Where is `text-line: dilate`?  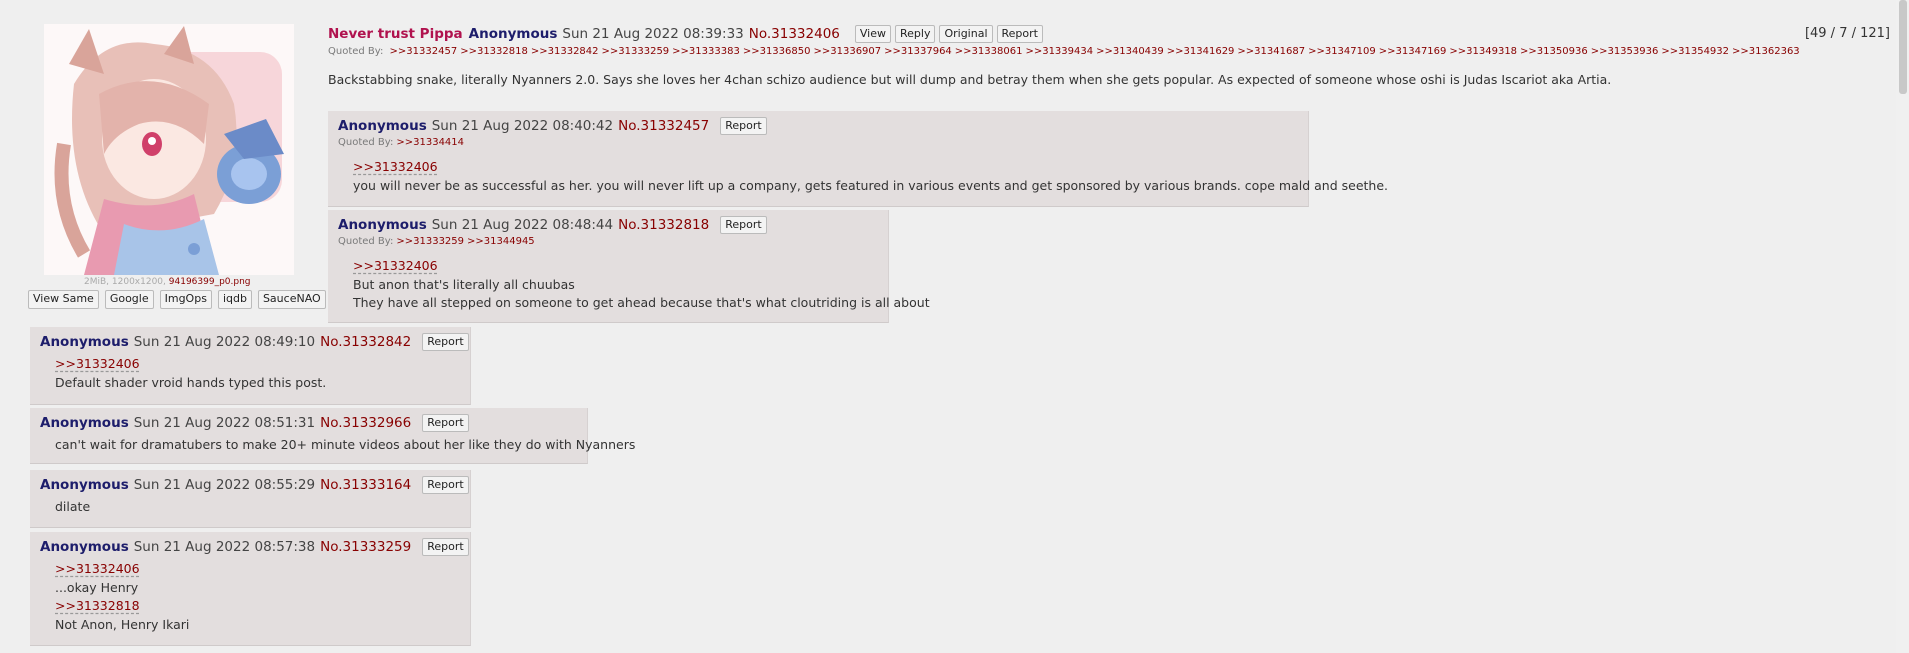
text-line: dilate is located at coordinates (73, 506).